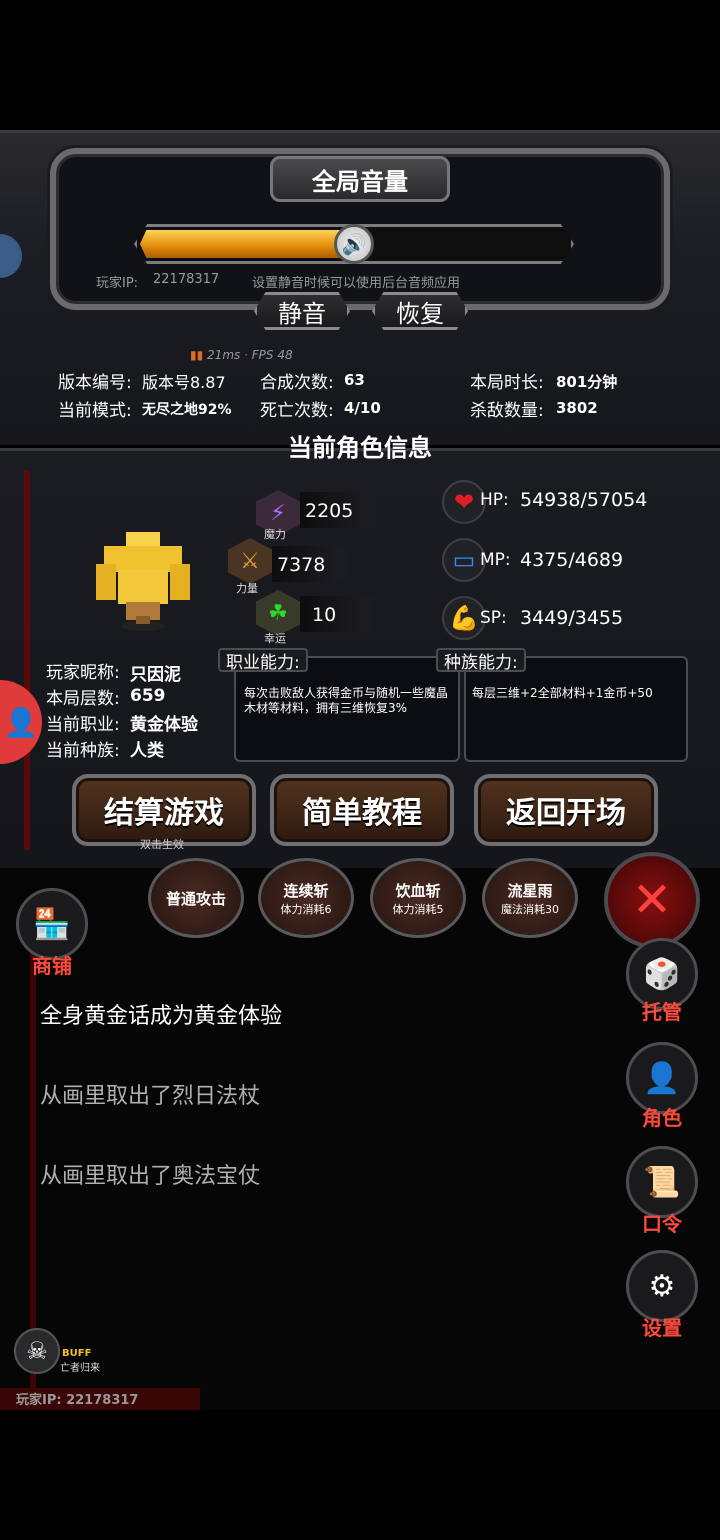 This screenshot has width=720, height=1540. I want to click on race-value: 人类, so click(147, 751).